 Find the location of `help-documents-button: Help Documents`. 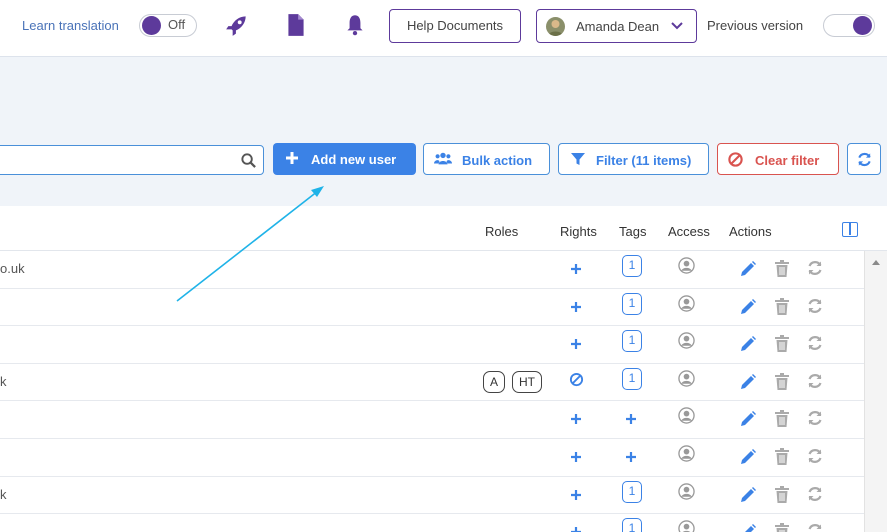

help-documents-button: Help Documents is located at coordinates (455, 26).